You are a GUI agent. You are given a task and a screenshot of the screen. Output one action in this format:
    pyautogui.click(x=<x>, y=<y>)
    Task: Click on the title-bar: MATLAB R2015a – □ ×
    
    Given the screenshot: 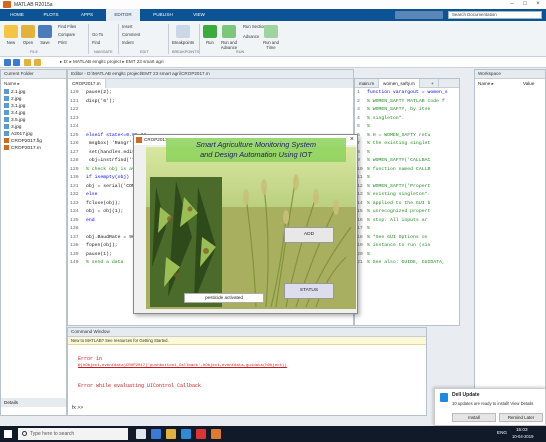 What is the action you would take?
    pyautogui.click(x=273, y=4)
    